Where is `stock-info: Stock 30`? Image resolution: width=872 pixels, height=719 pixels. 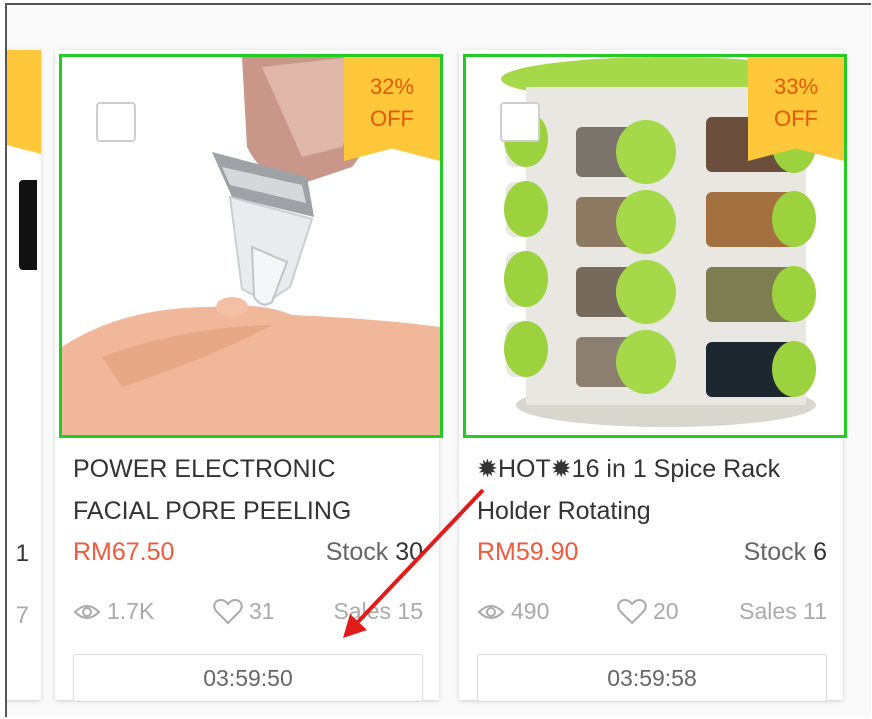
stock-info: Stock 30 is located at coordinates (374, 552).